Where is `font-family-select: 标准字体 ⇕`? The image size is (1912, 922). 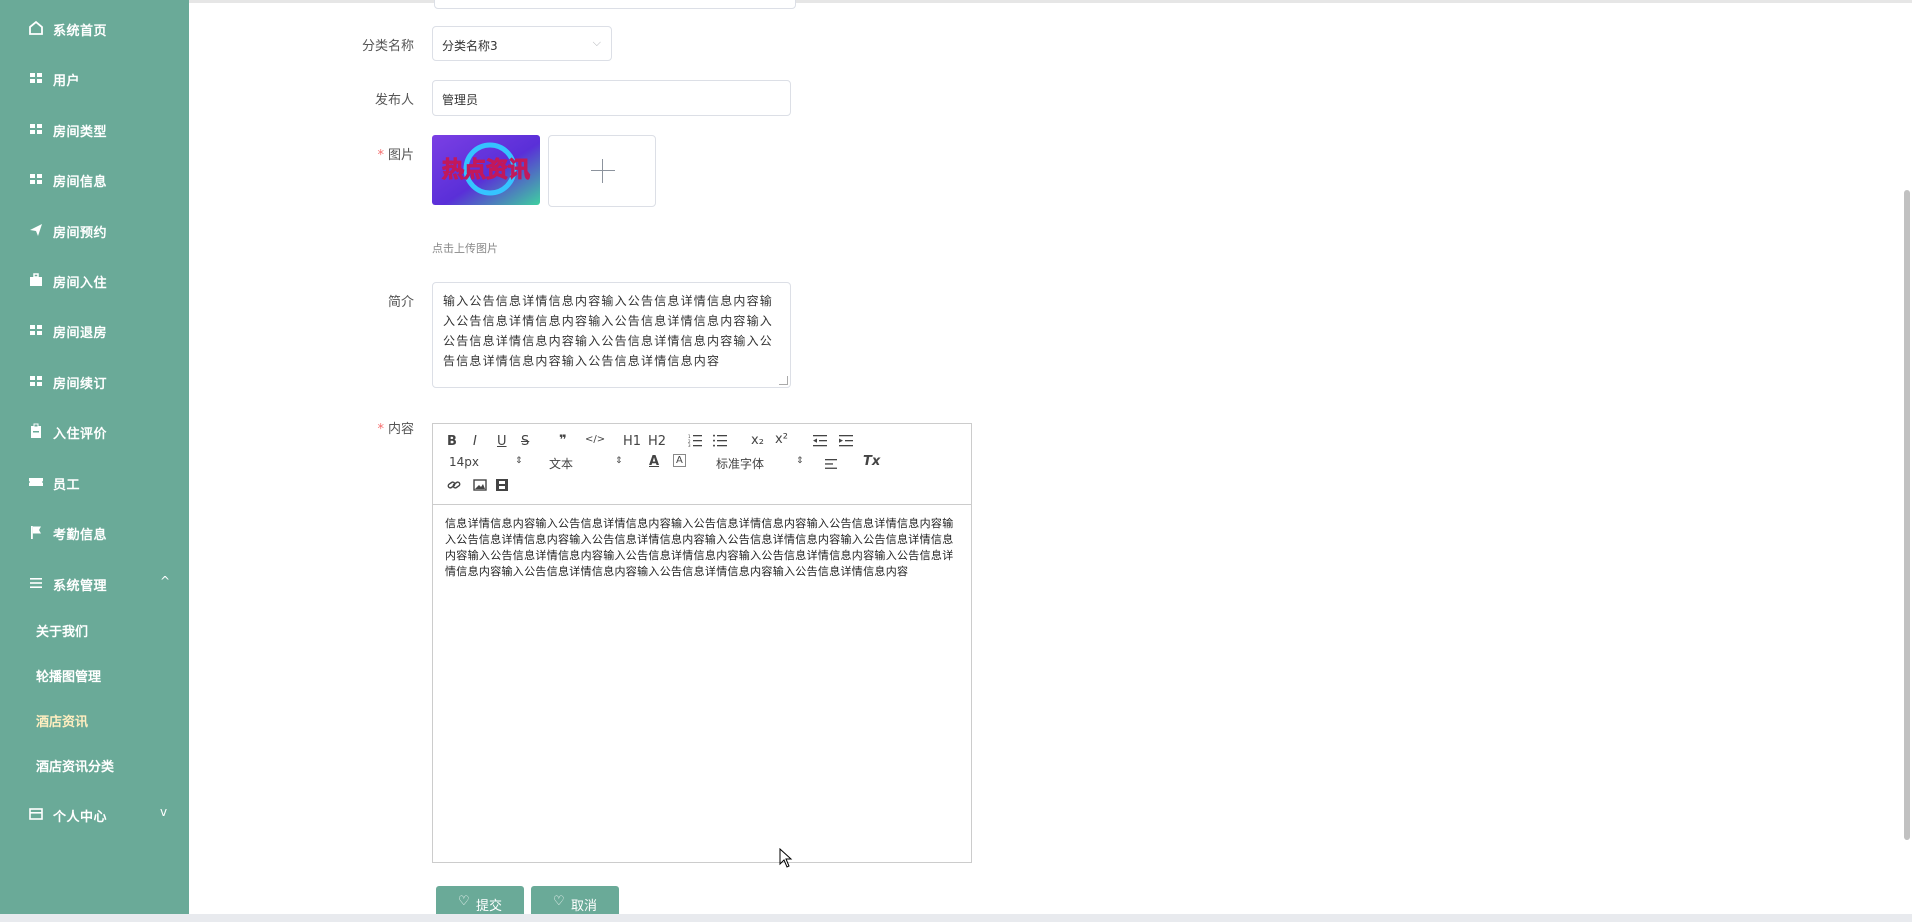 font-family-select: 标准字体 ⇕ is located at coordinates (760, 463).